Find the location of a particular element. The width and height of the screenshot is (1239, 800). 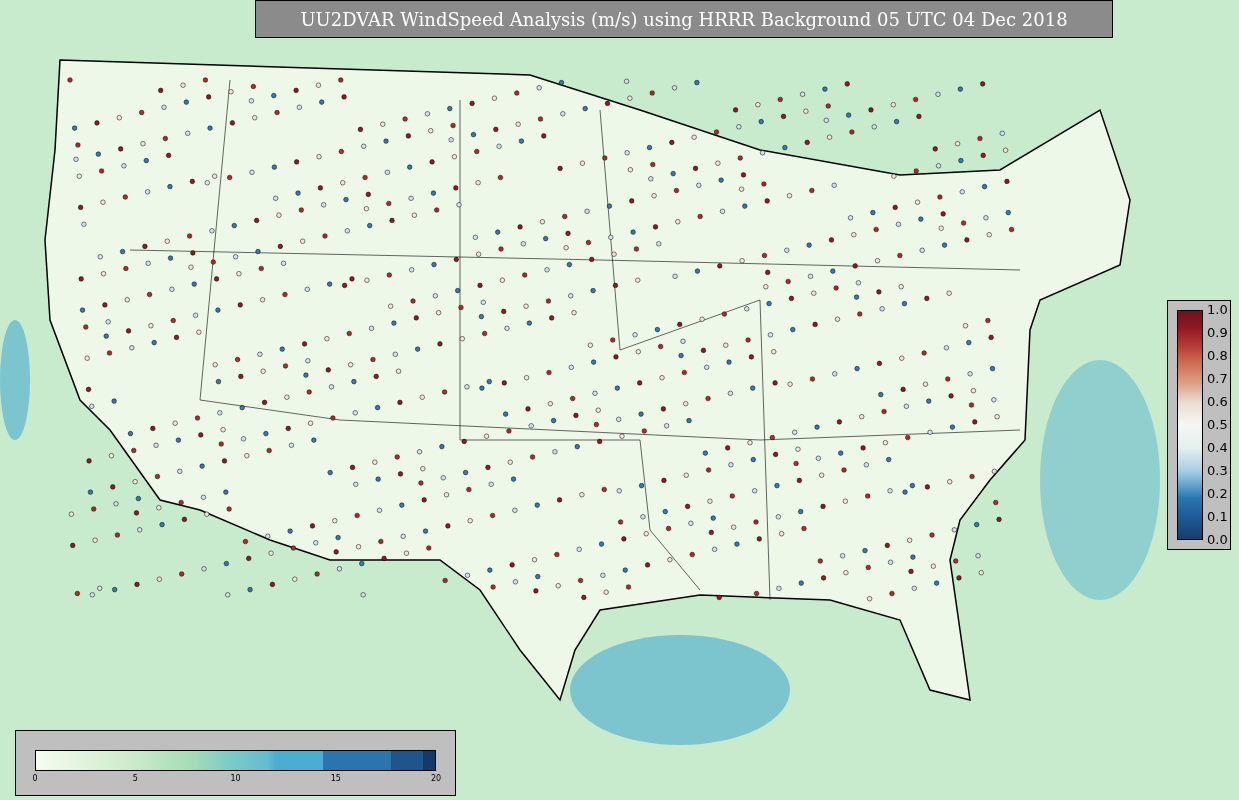

colorbar-tick-label: 0.3 is located at coordinates (1217, 471).